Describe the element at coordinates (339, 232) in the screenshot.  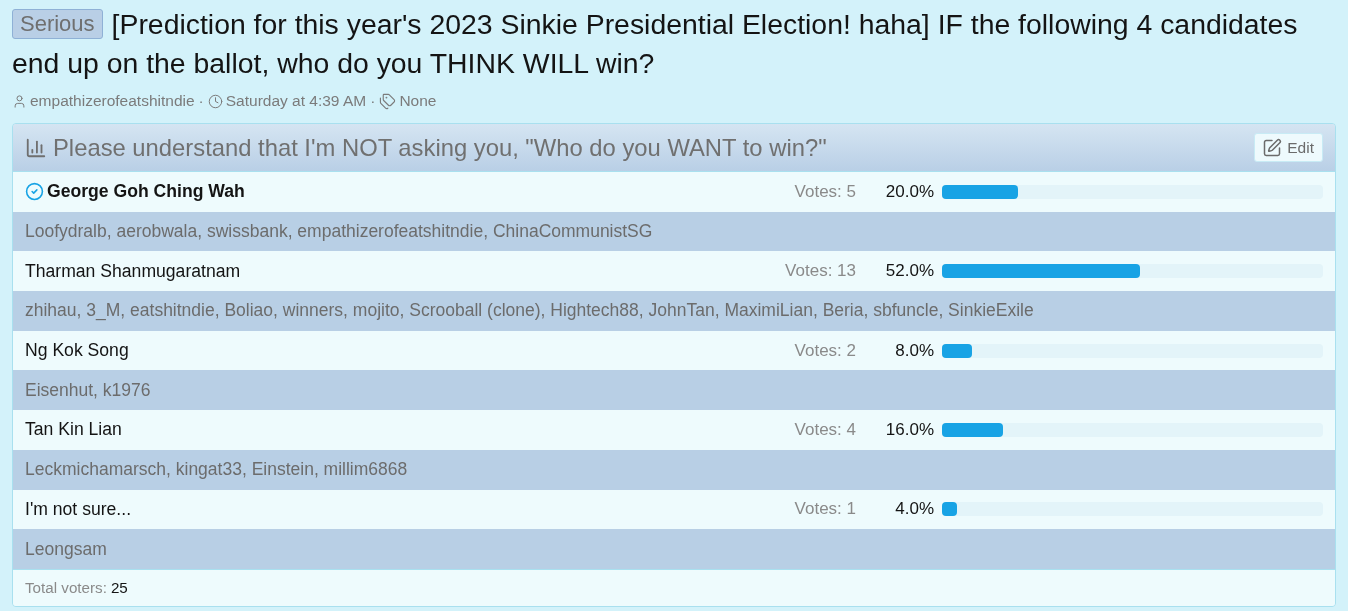
I see `voter-list: Loofydralb, aerobwala, swissbank, empathizerofeatshitndie, ChinaCommunistSG` at that location.